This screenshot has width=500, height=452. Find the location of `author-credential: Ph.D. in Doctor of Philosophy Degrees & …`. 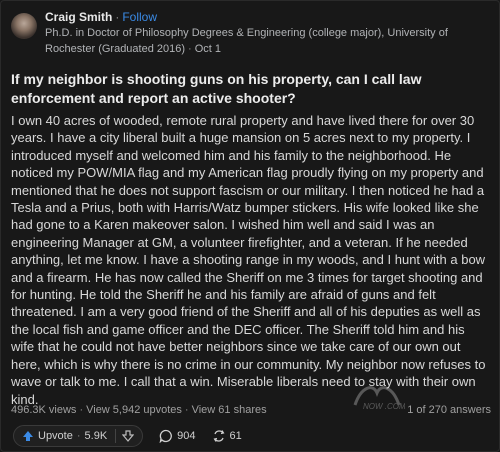

author-credential: Ph.D. in Doctor of Philosophy Degrees & … is located at coordinates (255, 41).